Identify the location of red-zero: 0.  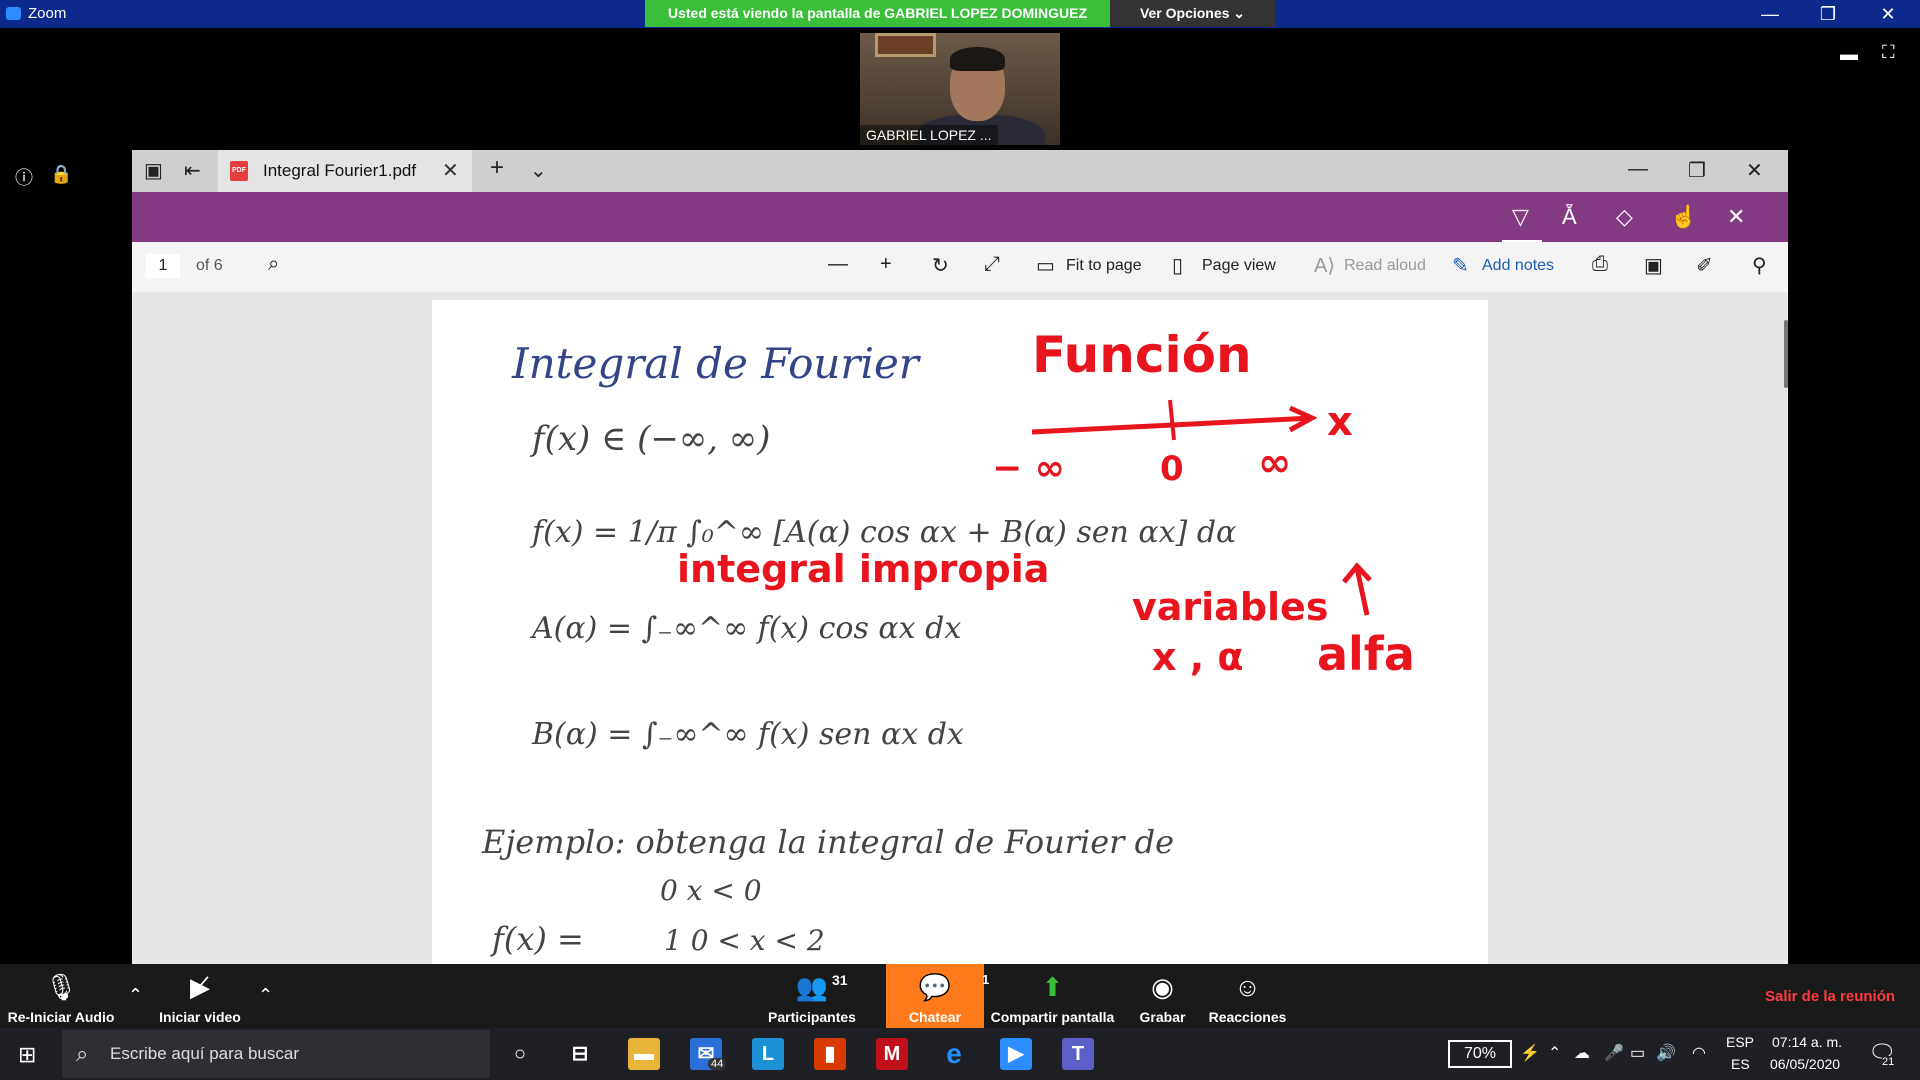
(1172, 469).